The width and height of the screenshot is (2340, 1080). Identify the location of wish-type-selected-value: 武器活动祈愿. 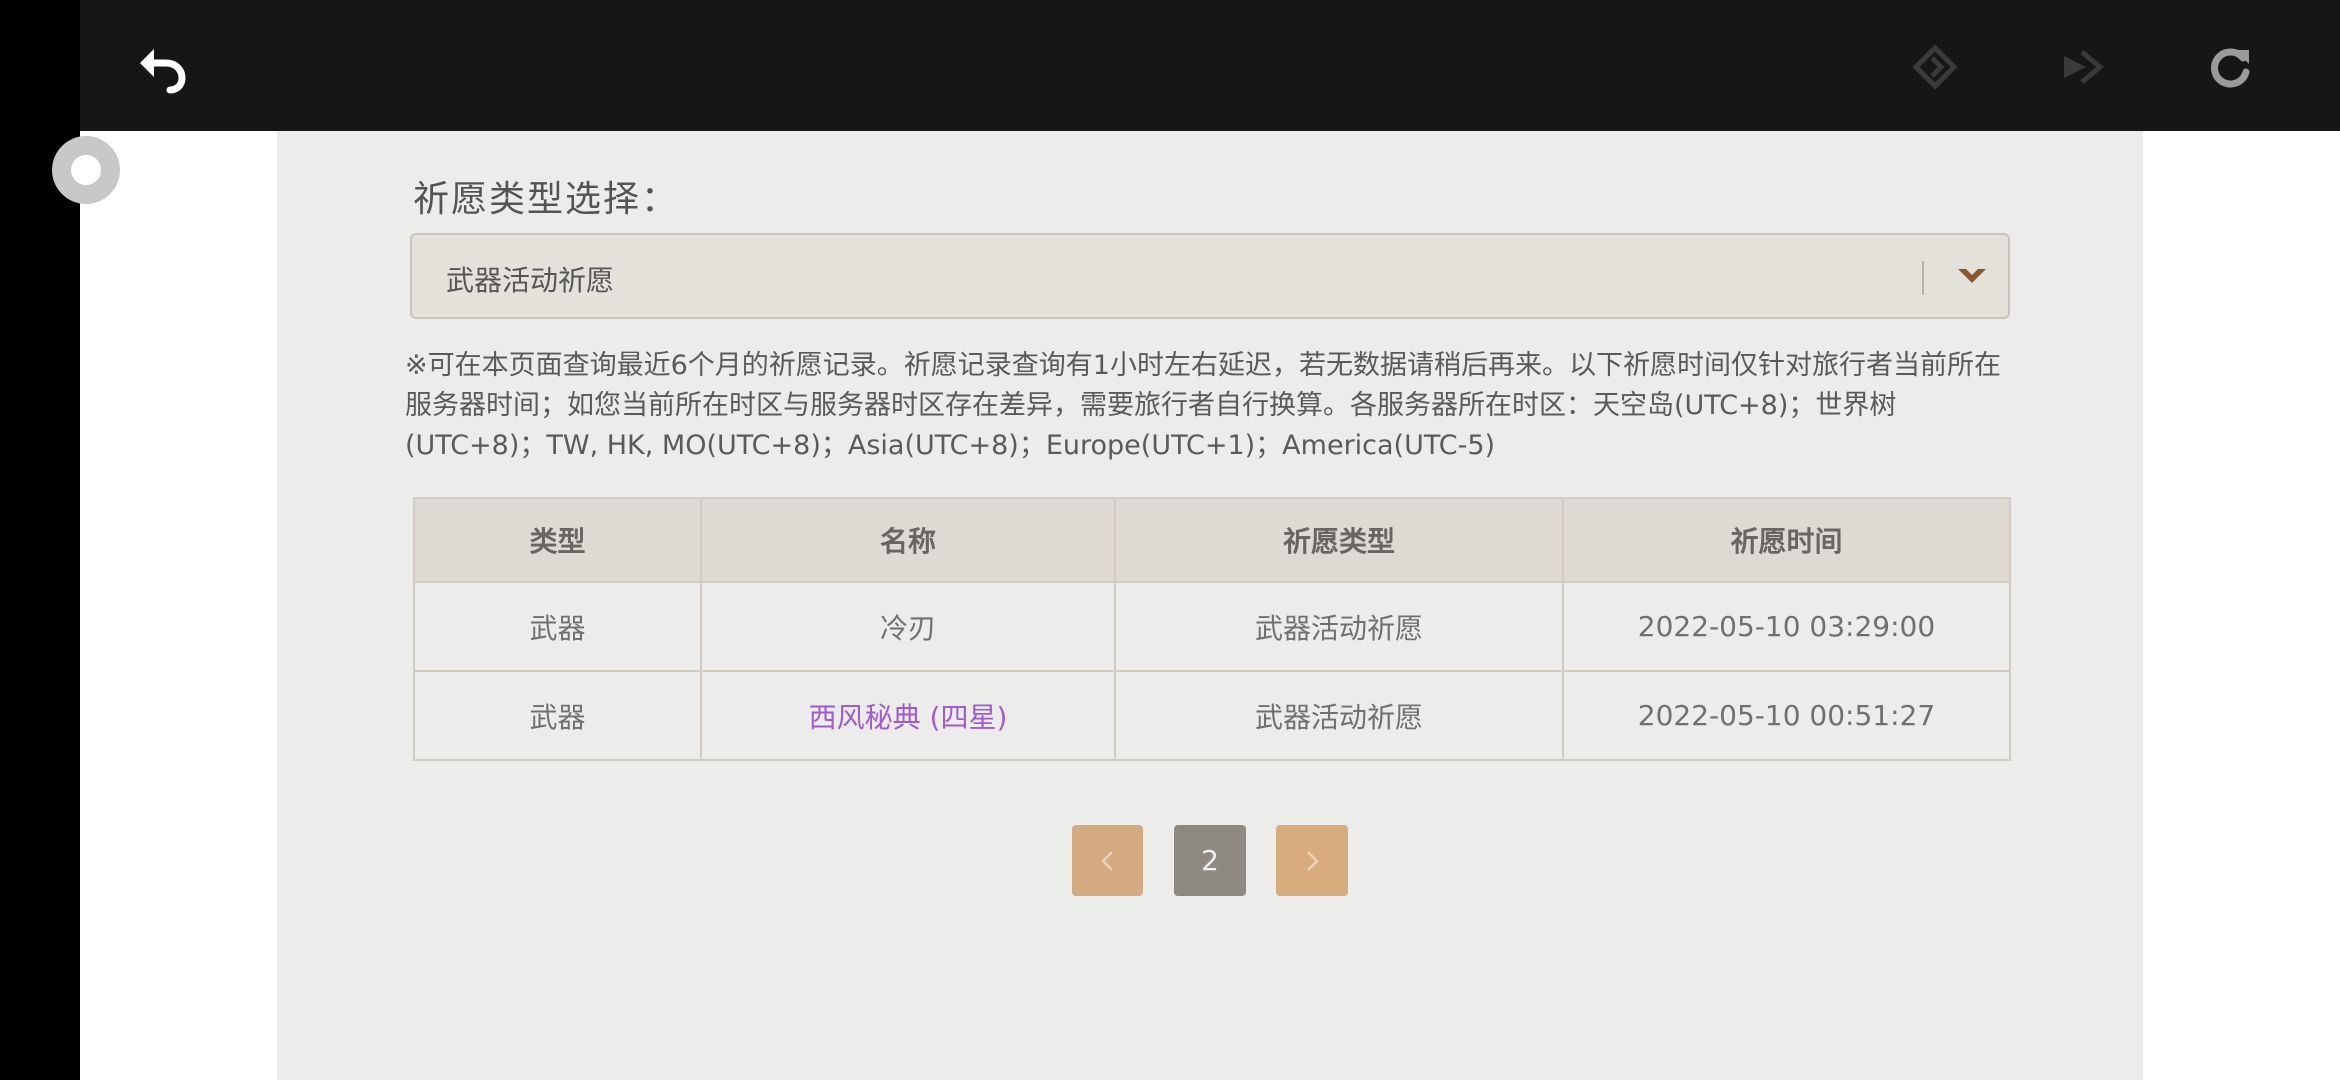
(530, 280).